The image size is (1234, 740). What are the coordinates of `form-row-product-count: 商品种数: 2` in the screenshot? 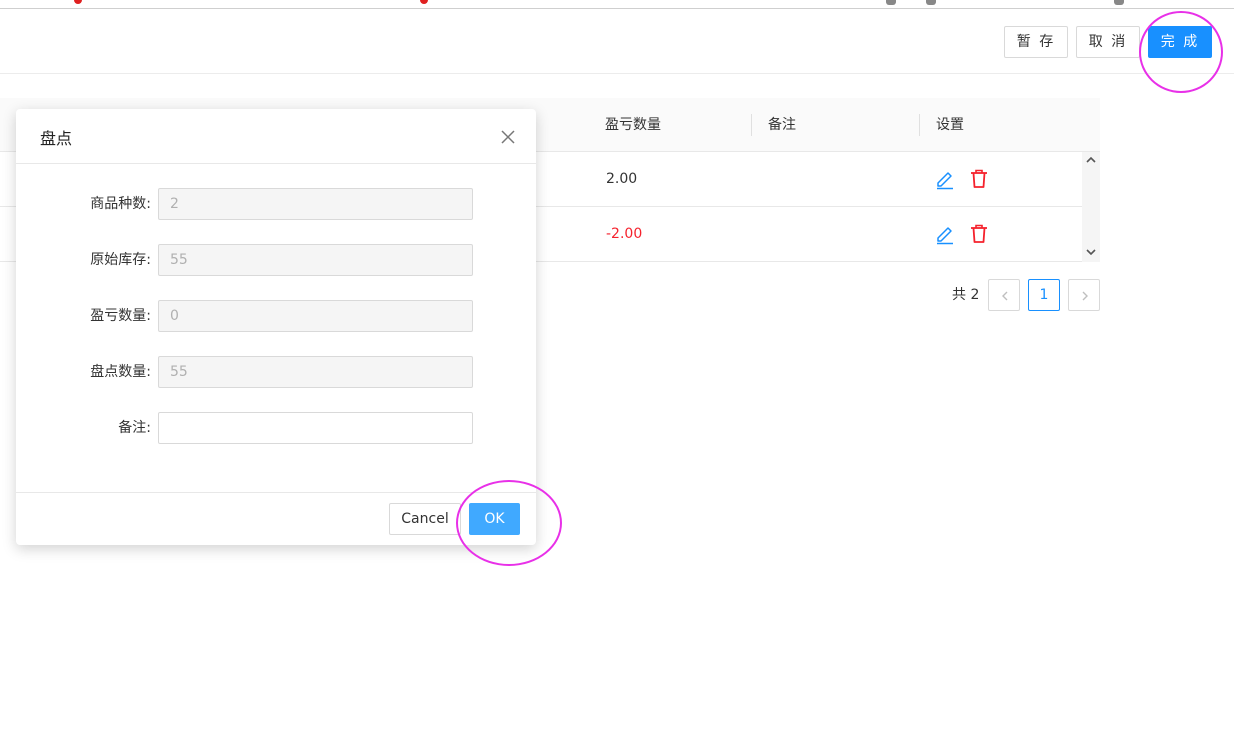 It's located at (276, 204).